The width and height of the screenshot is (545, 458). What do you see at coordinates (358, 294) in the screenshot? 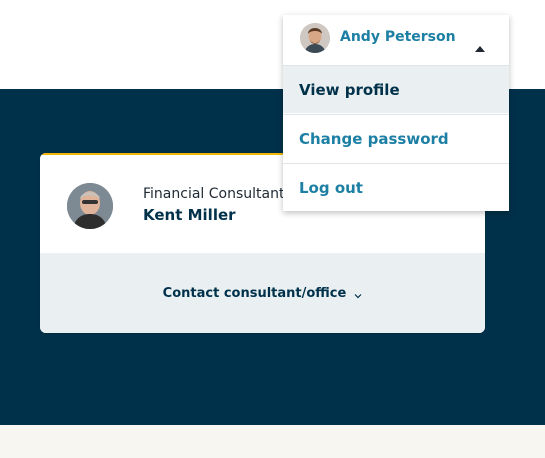
I see `chevron-down-icon` at bounding box center [358, 294].